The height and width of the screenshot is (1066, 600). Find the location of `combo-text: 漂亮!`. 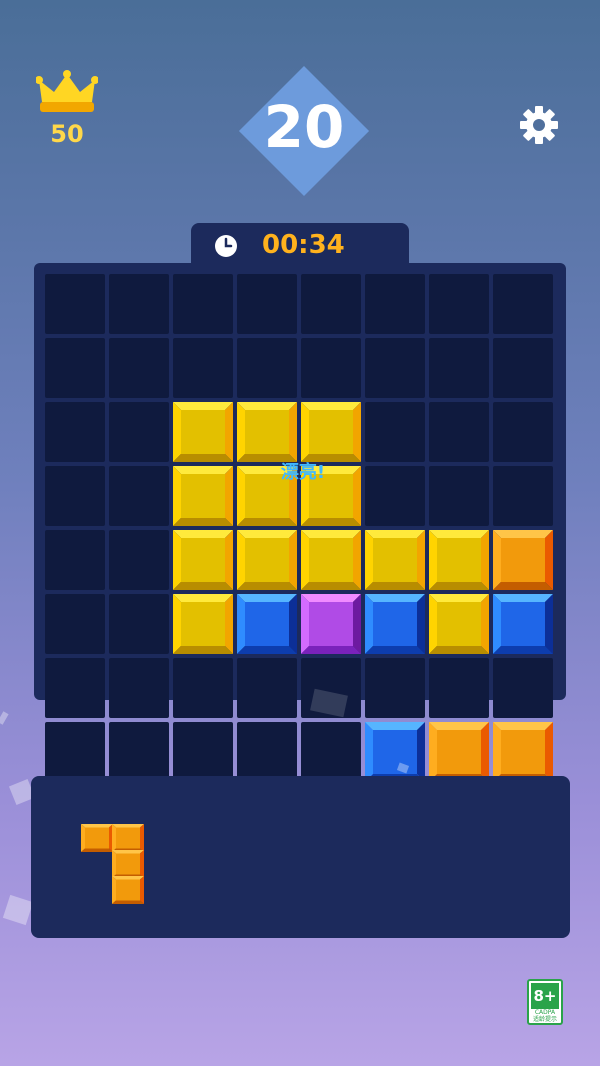

combo-text: 漂亮! is located at coordinates (303, 472).